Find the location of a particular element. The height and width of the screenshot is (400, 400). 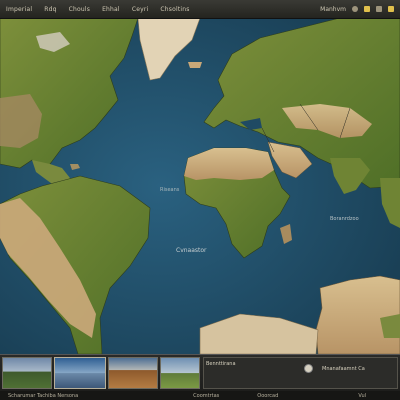

menu-icon is located at coordinates (391, 9).